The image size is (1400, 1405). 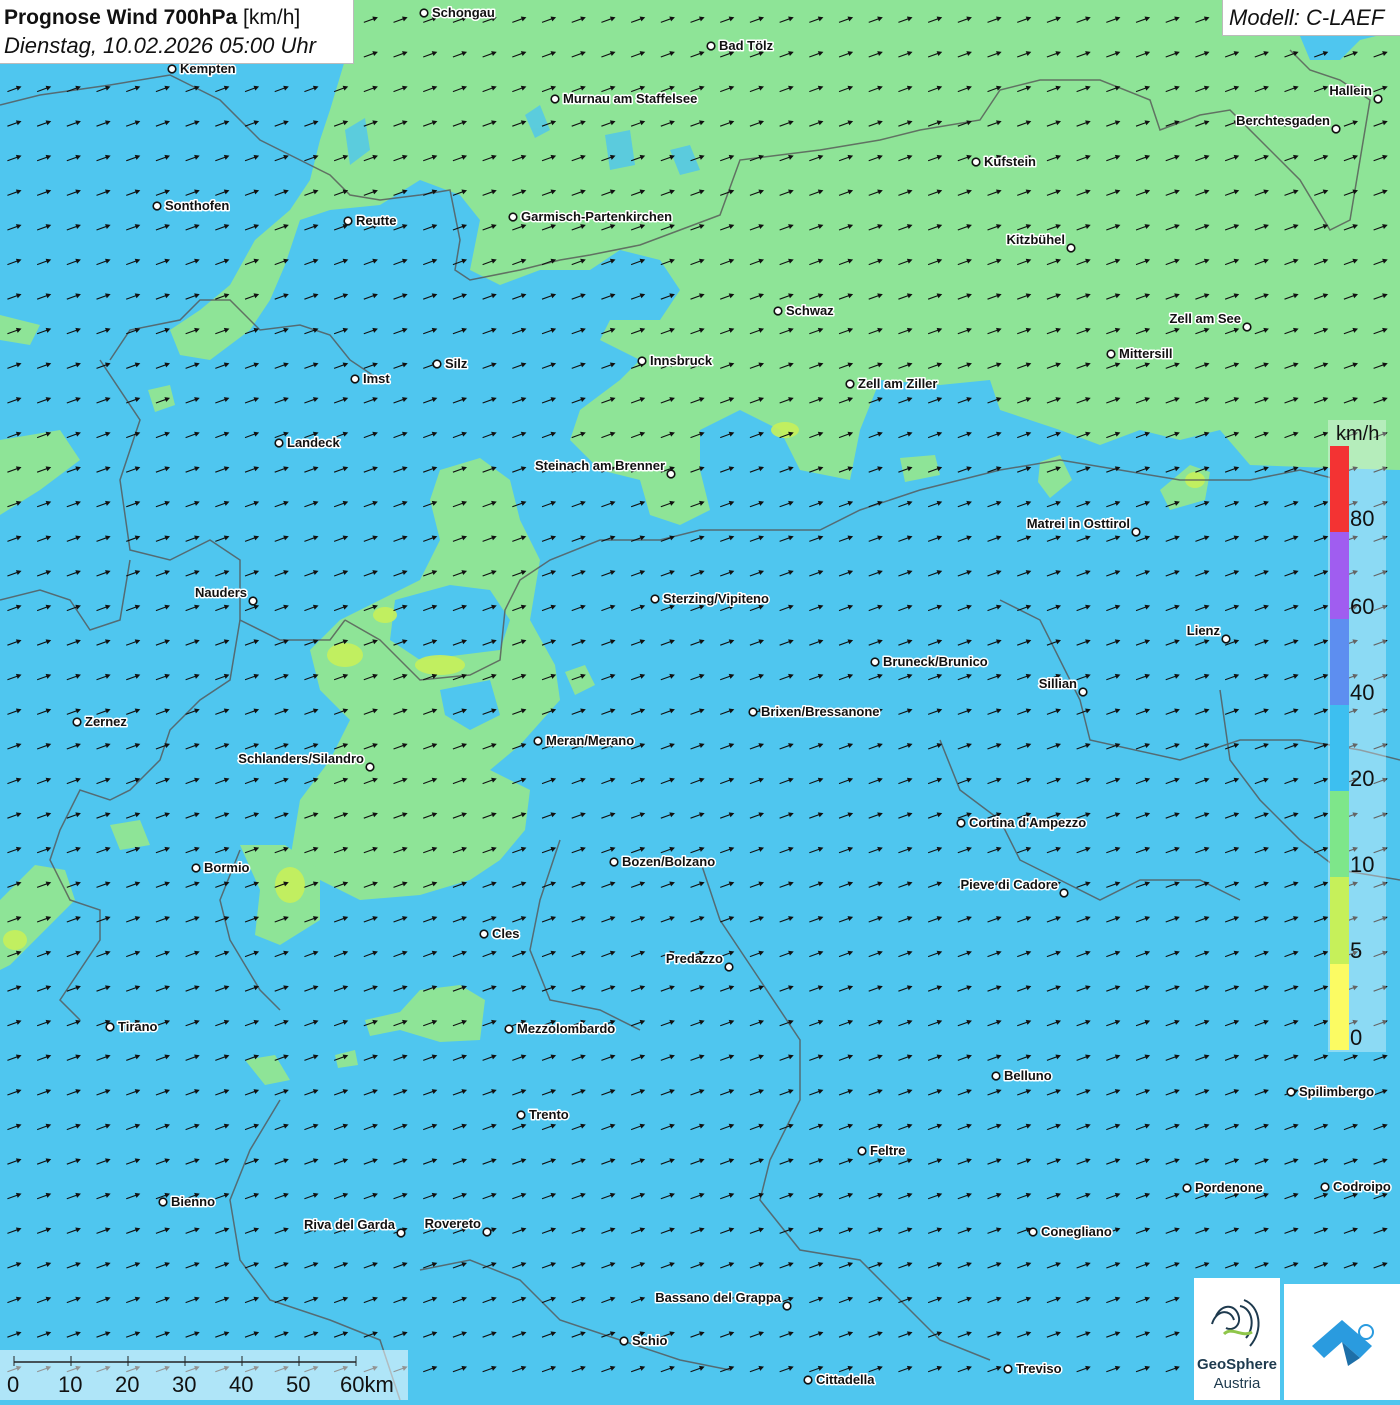 What do you see at coordinates (184, 1384) in the screenshot?
I see `scale-label-30: 30` at bounding box center [184, 1384].